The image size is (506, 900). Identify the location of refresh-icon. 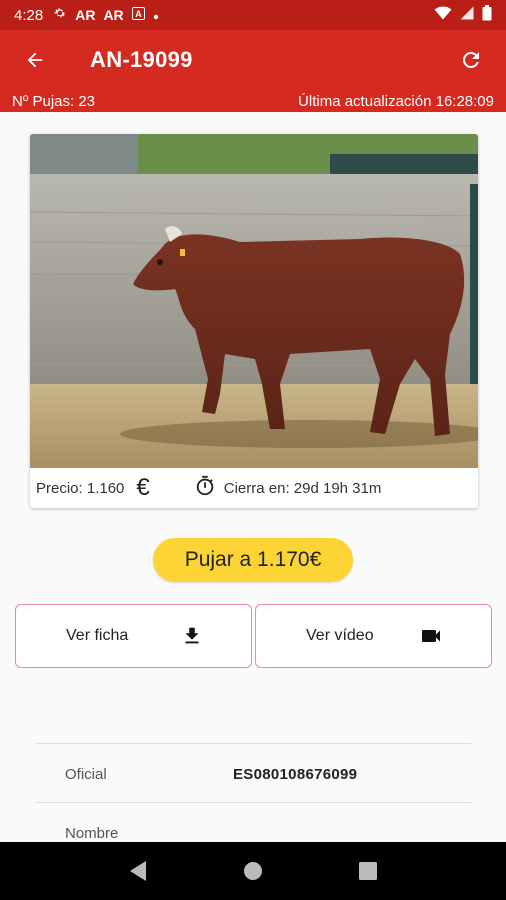
(470, 59).